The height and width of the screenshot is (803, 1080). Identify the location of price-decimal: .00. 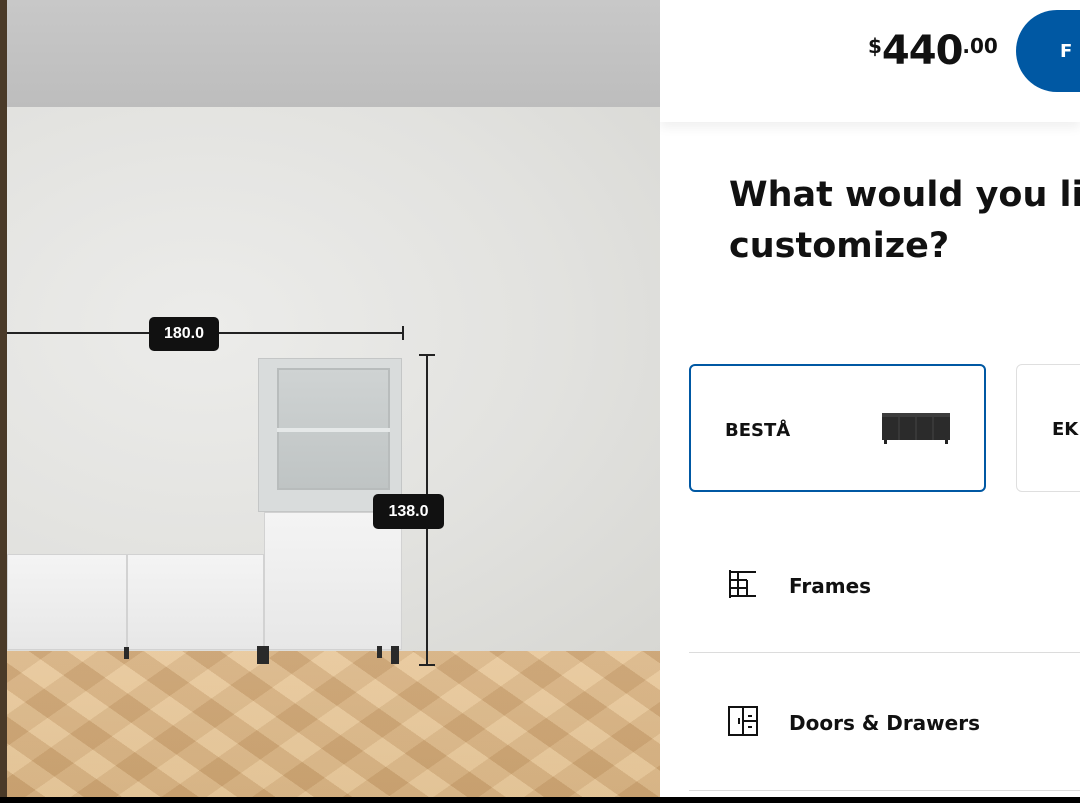
(980, 46).